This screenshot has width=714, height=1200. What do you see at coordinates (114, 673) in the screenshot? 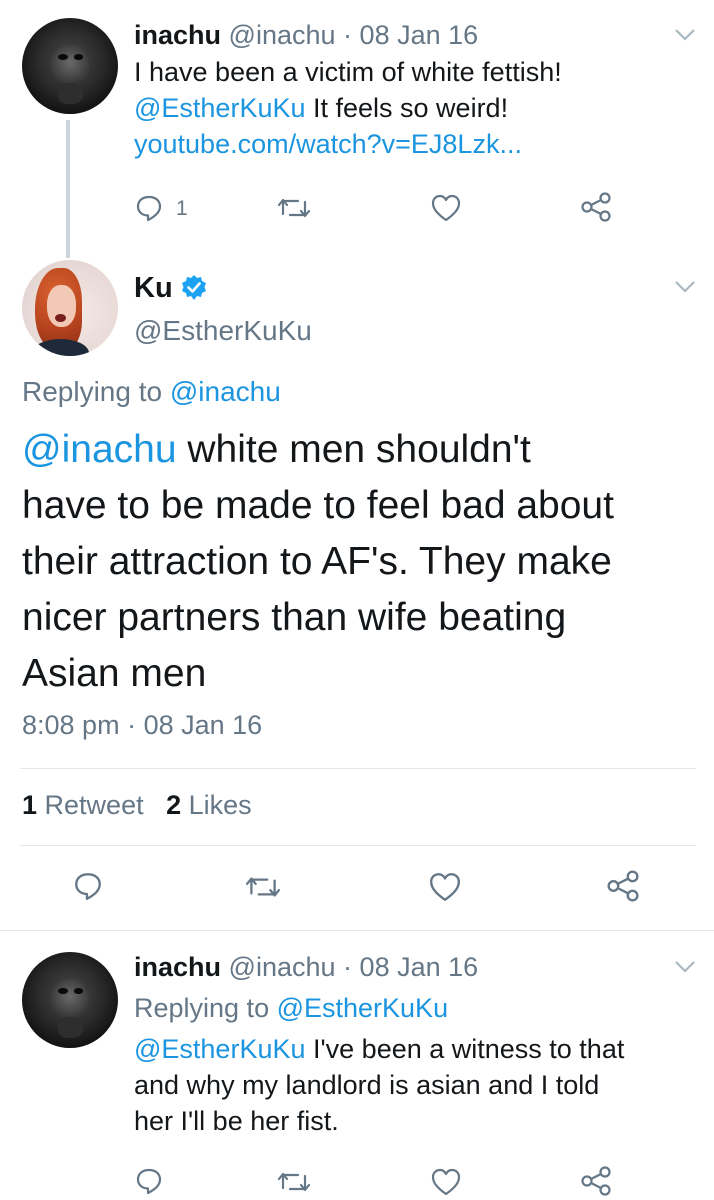
I see `tweet-text-line: Asian men` at bounding box center [114, 673].